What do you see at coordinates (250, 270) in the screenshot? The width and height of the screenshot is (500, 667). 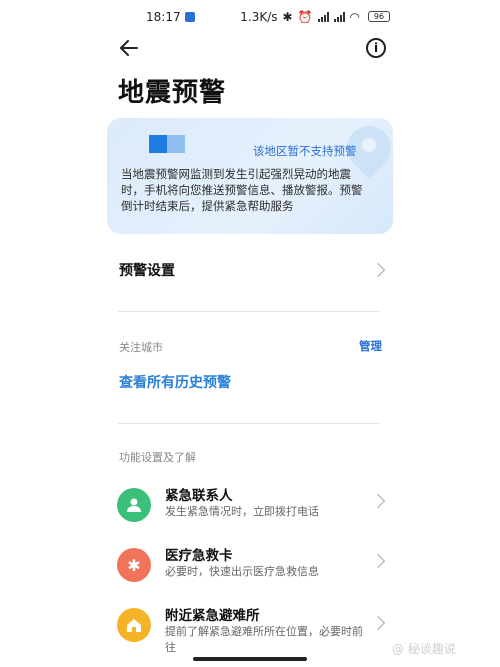 I see `warning-settings-row: 预警设置` at bounding box center [250, 270].